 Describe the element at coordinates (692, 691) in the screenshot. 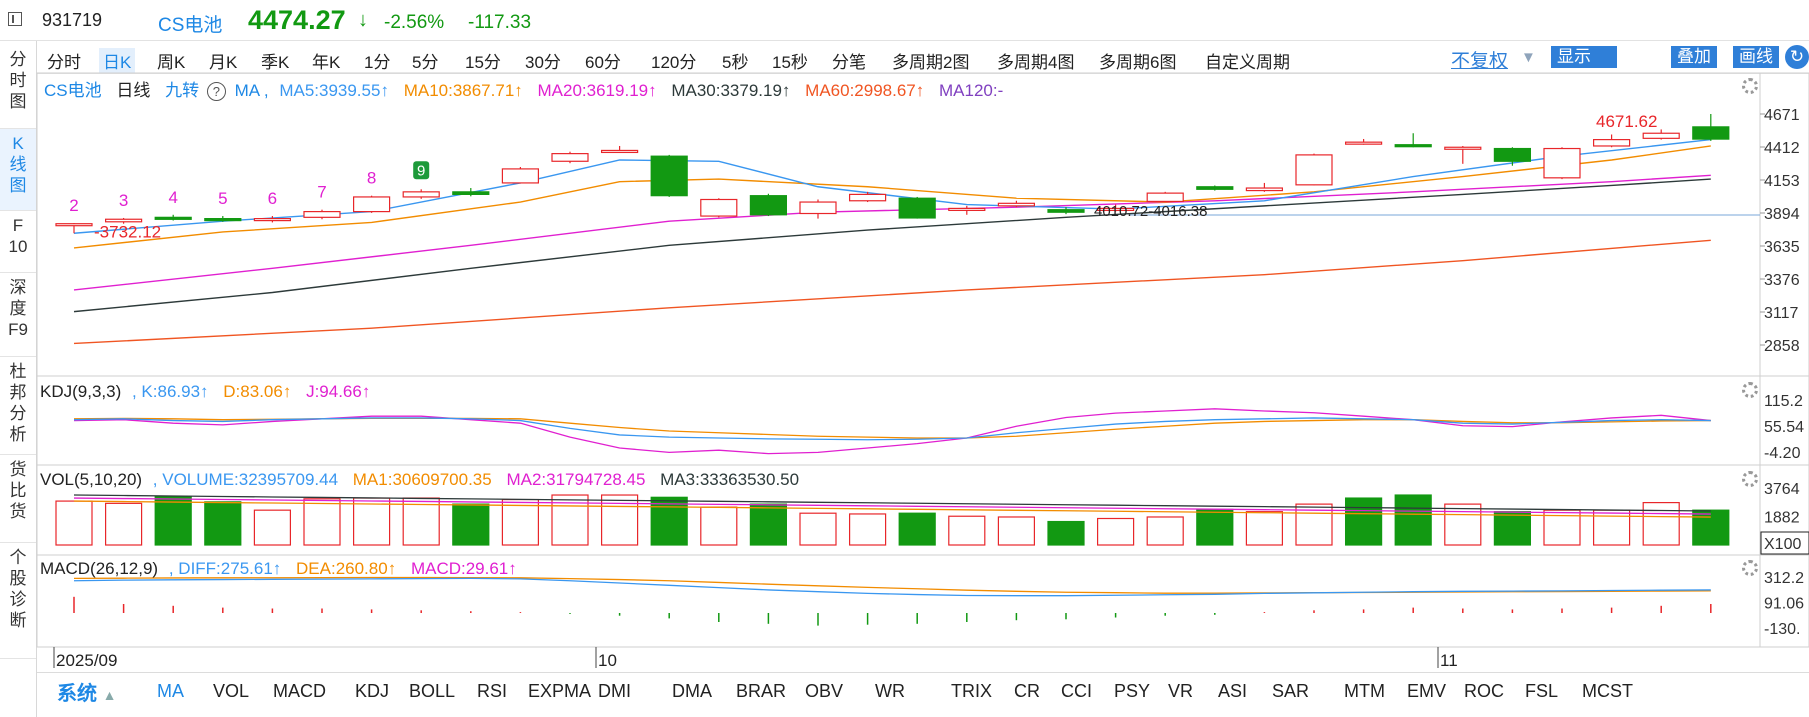

I see `indicator-dma: DMA` at that location.